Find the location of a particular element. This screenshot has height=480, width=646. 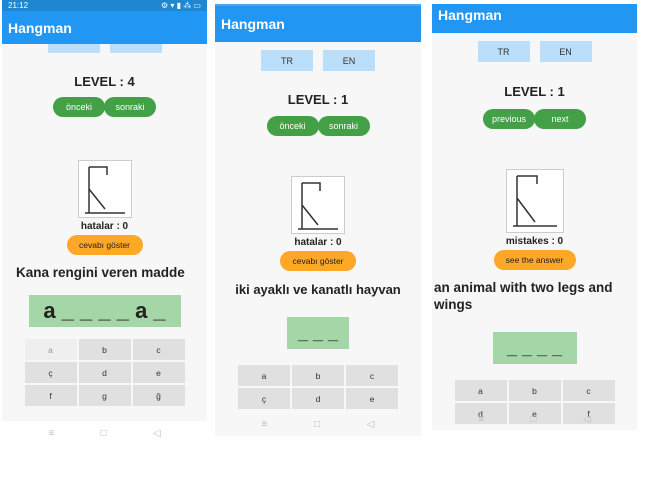

word-display: a _ _ _ _ a _ is located at coordinates (104, 311).